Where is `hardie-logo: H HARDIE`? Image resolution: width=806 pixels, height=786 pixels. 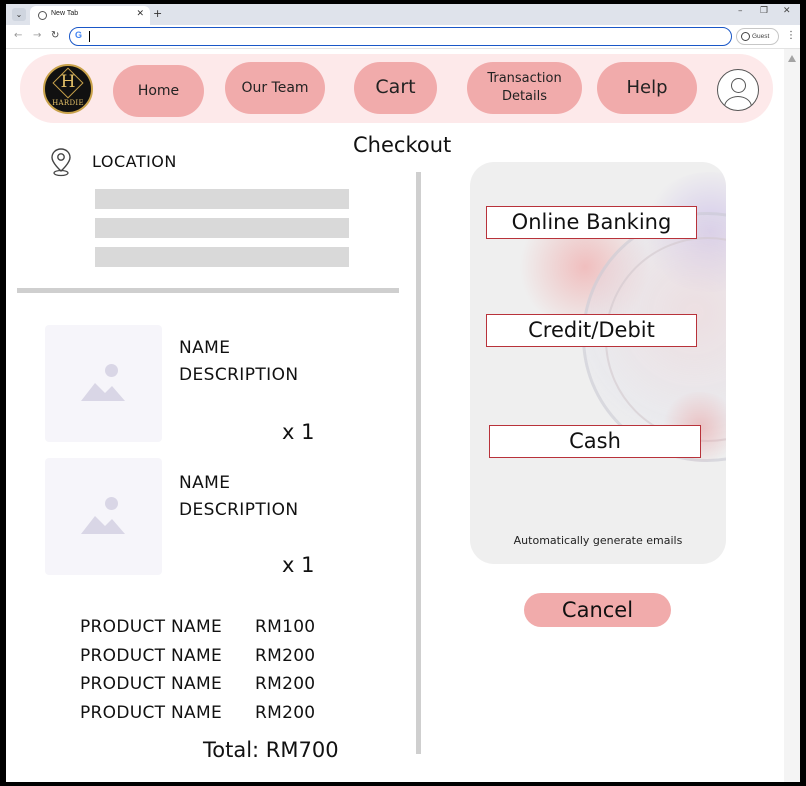 hardie-logo: H HARDIE is located at coordinates (68, 89).